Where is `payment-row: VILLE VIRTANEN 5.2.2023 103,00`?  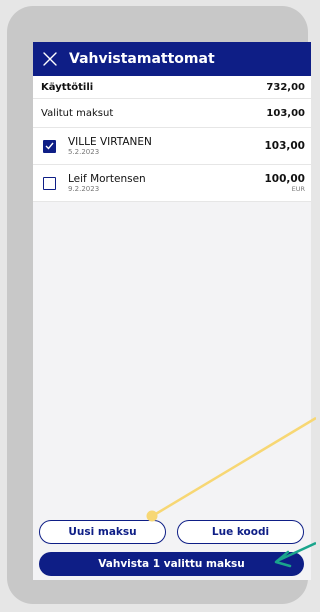
payment-row: VILLE VIRTANEN 5.2.2023 103,00 is located at coordinates (172, 146).